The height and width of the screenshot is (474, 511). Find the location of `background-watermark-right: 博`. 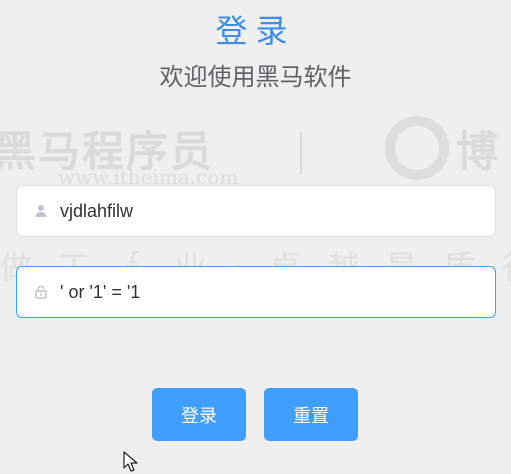

background-watermark-right: 博 is located at coordinates (477, 151).